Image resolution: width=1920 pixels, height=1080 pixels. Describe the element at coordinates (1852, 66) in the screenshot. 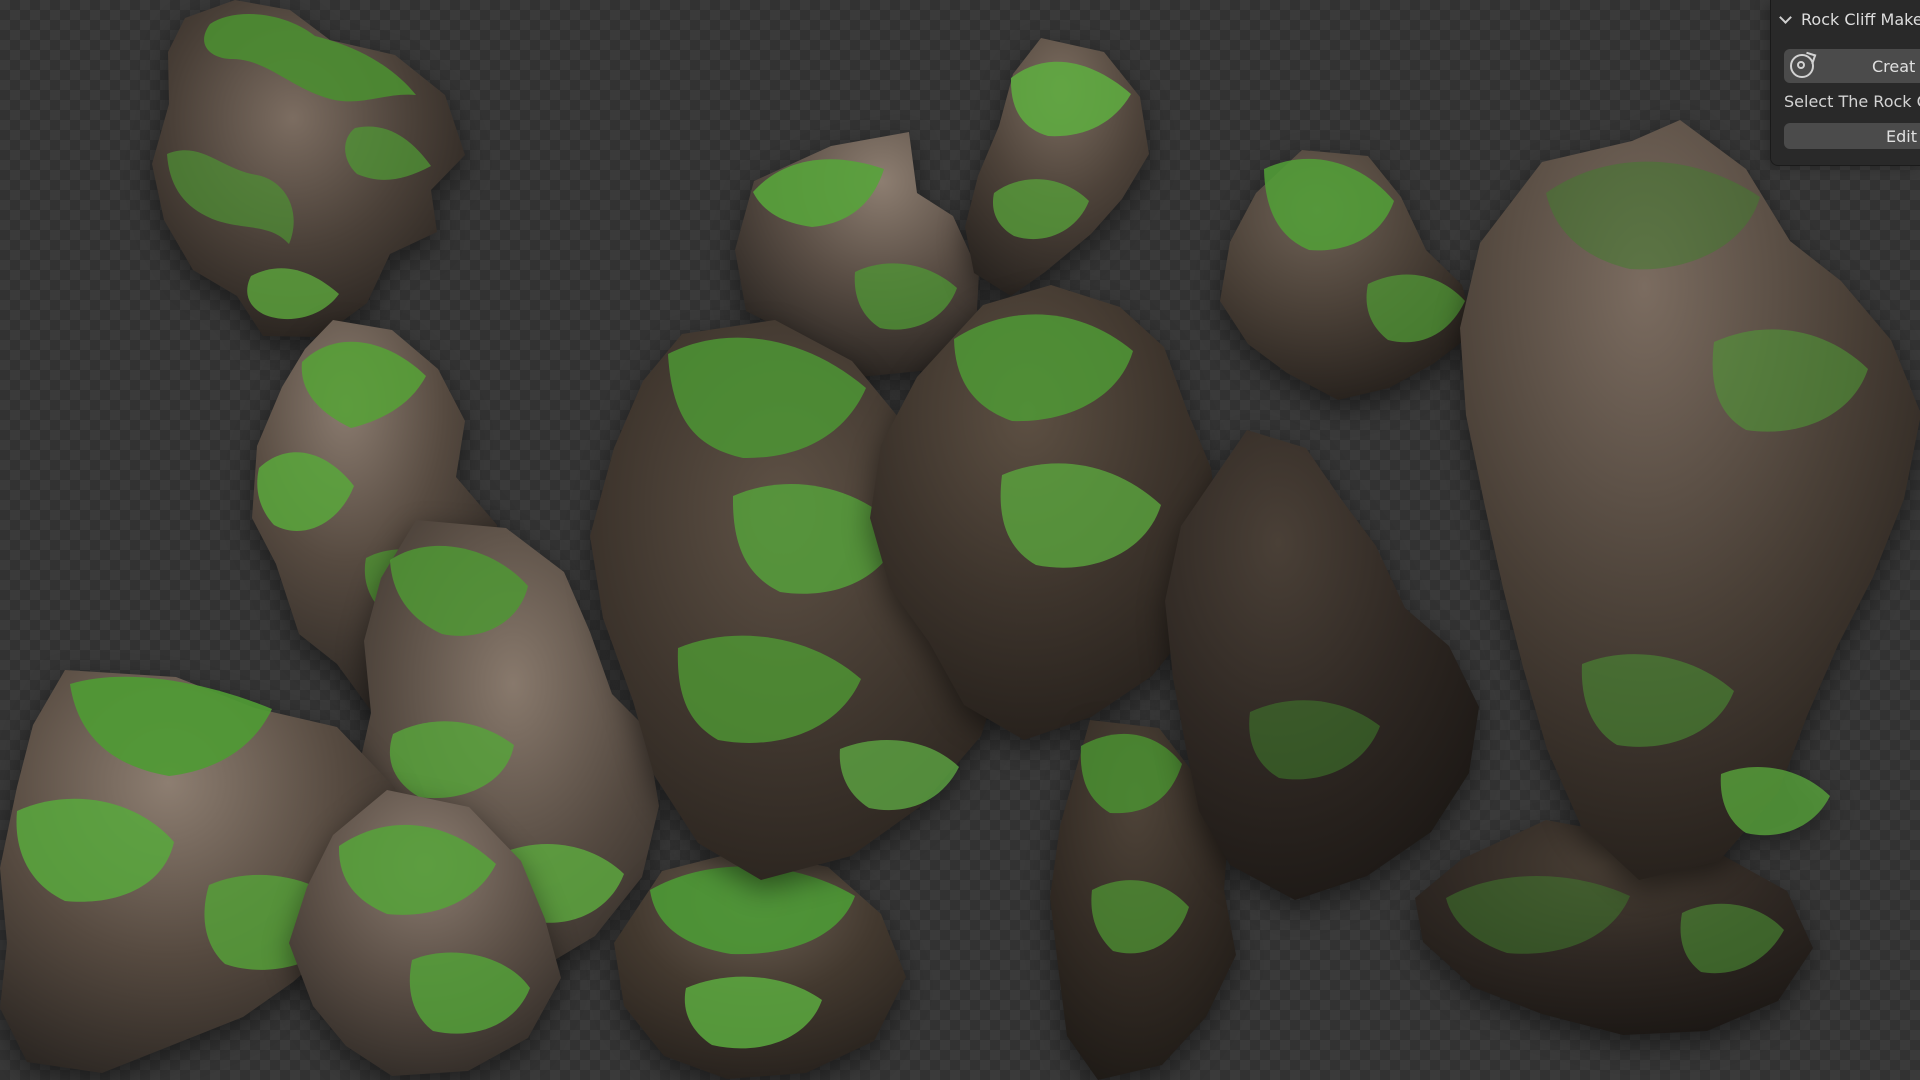

I see `create-button: Creat` at that location.